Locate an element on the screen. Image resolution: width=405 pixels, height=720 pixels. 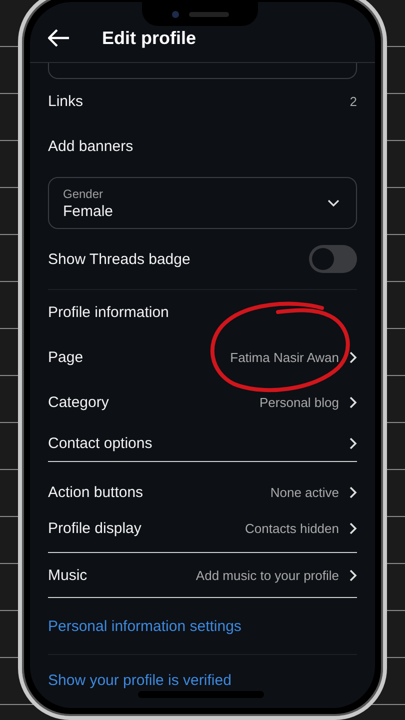
camera-icon is located at coordinates (175, 14).